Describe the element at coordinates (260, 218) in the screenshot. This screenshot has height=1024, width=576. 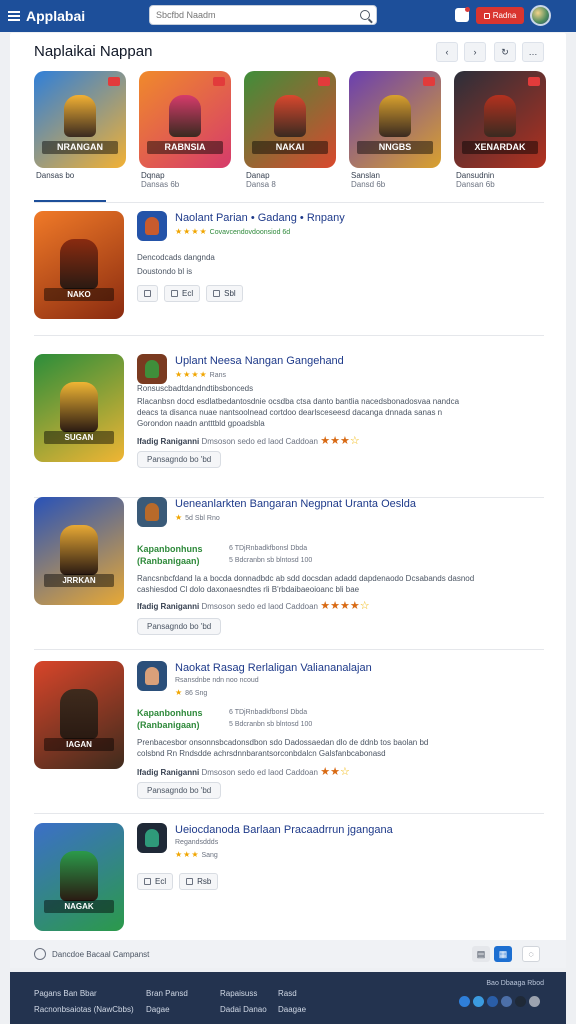
I see `item-title: Naolant Parian • Gadang • Rnpany` at that location.